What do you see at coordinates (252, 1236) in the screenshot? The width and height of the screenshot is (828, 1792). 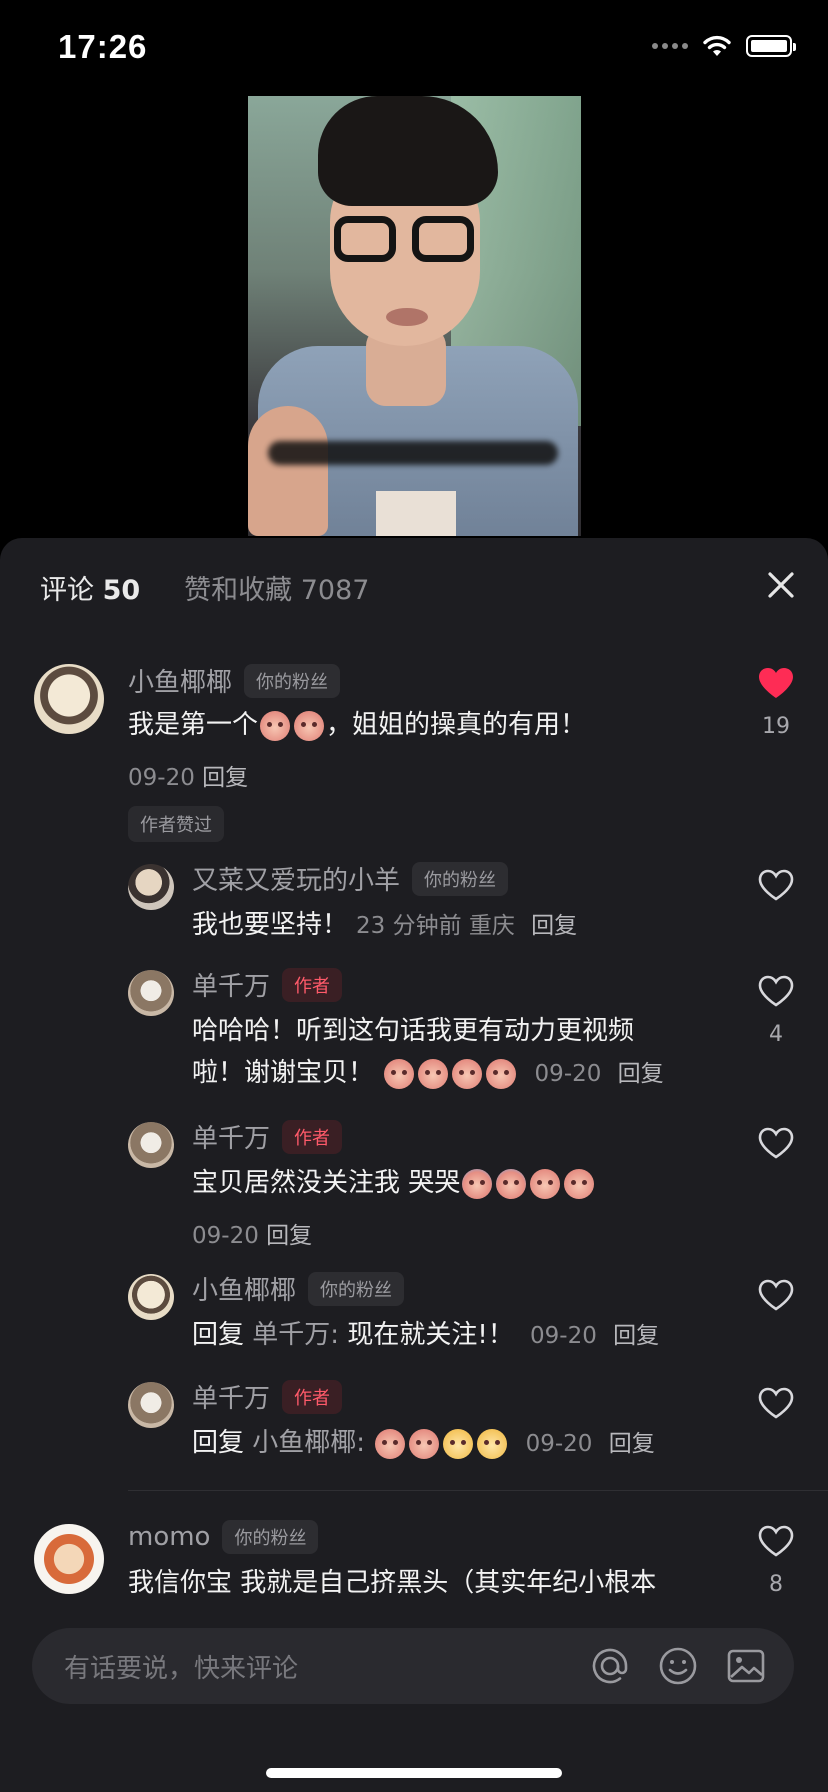 I see `reply-meta: 09-20 回复` at bounding box center [252, 1236].